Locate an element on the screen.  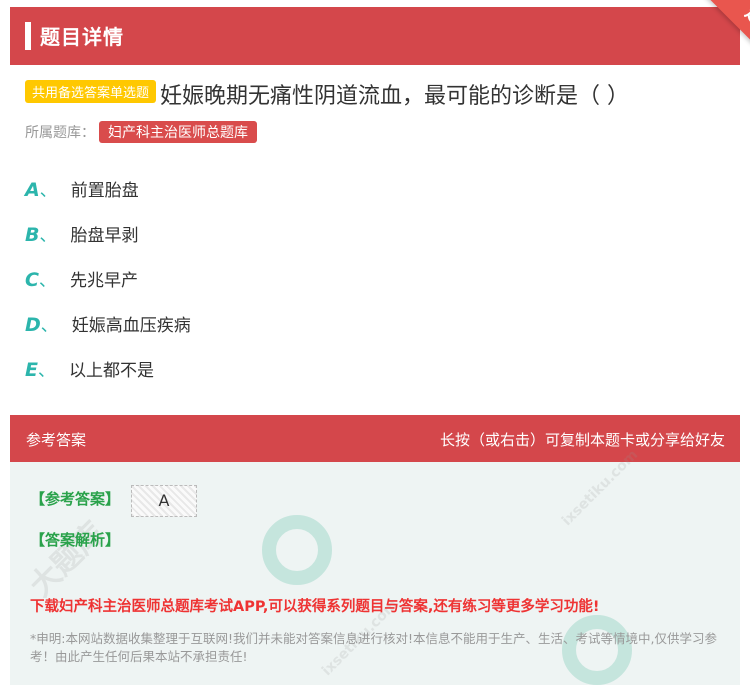
option-a: A、 前置胎盘 is located at coordinates (82, 188).